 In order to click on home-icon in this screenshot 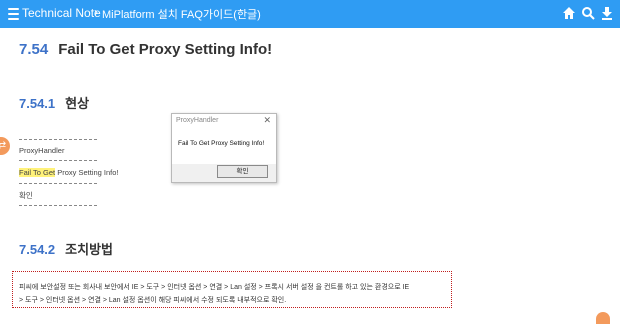, I will do `click(569, 13)`.